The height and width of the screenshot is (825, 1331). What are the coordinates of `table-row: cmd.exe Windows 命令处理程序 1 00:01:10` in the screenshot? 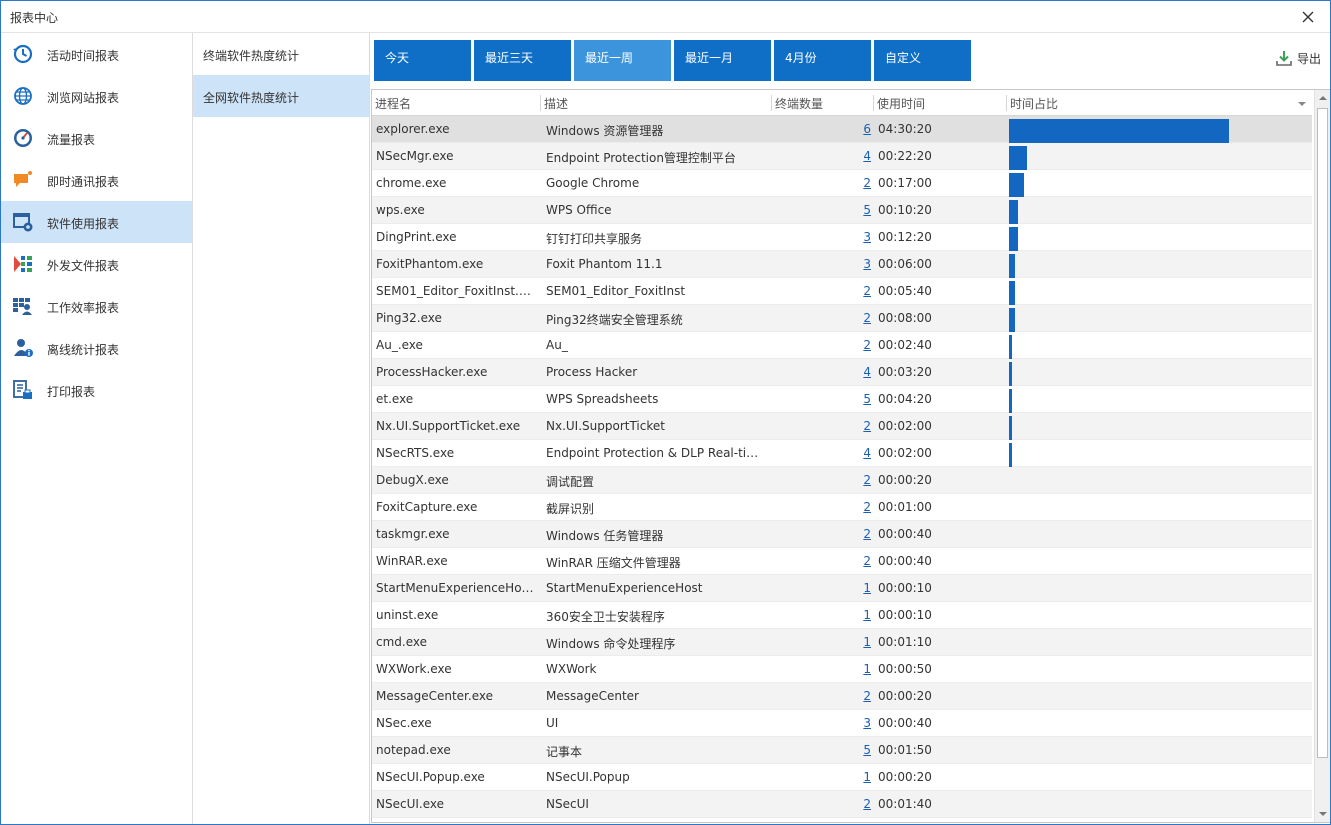 It's located at (842, 642).